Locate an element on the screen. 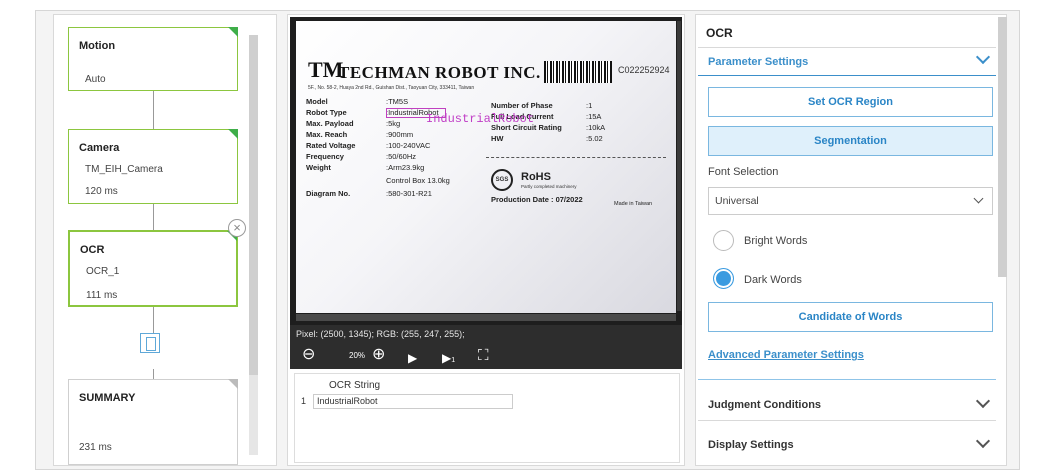  spec-key: HW is located at coordinates (497, 138).